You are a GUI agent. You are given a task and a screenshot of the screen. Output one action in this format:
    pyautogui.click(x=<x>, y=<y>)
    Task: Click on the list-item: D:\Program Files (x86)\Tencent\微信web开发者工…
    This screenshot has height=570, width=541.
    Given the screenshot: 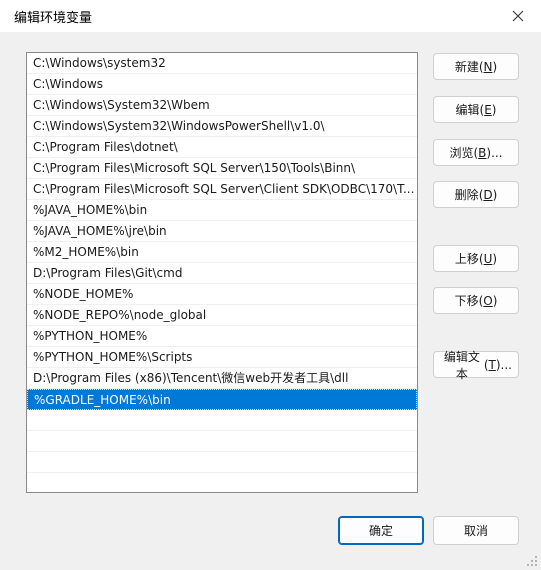 What is the action you would take?
    pyautogui.click(x=222, y=378)
    